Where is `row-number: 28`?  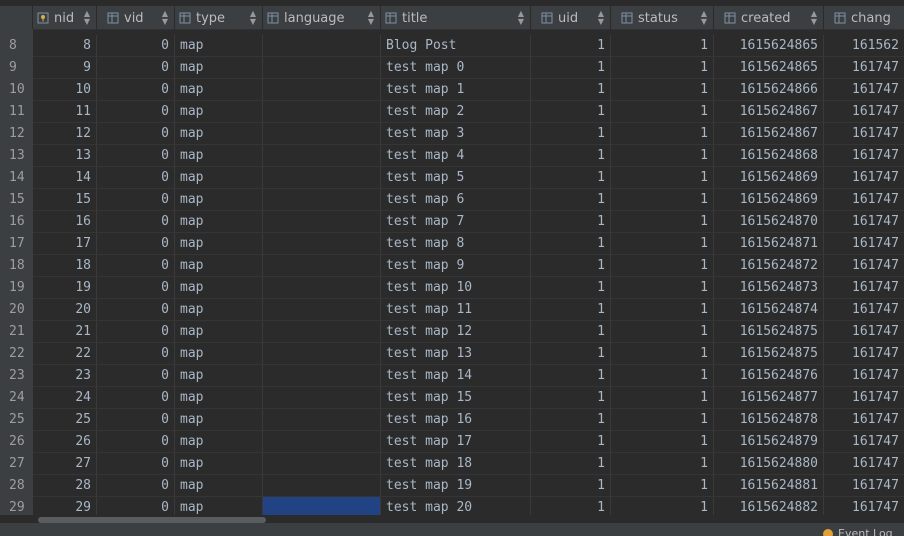 row-number: 28 is located at coordinates (16, 486).